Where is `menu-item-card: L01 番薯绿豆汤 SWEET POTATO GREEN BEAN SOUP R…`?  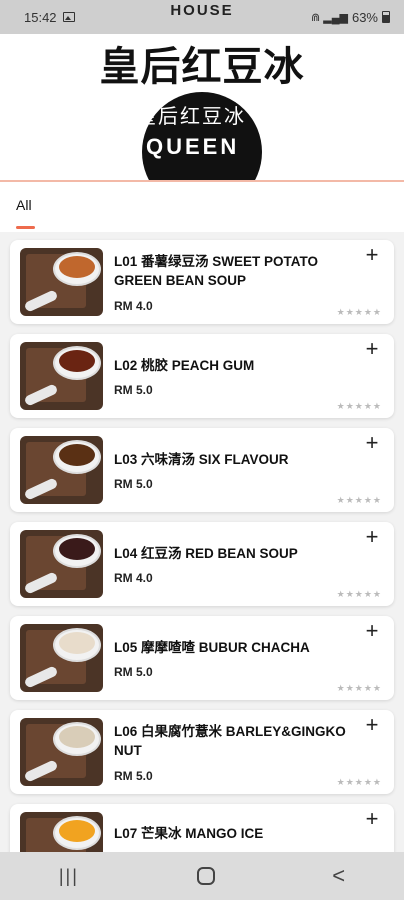 menu-item-card: L01 番薯绿豆汤 SWEET POTATO GREEN BEAN SOUP R… is located at coordinates (202, 282).